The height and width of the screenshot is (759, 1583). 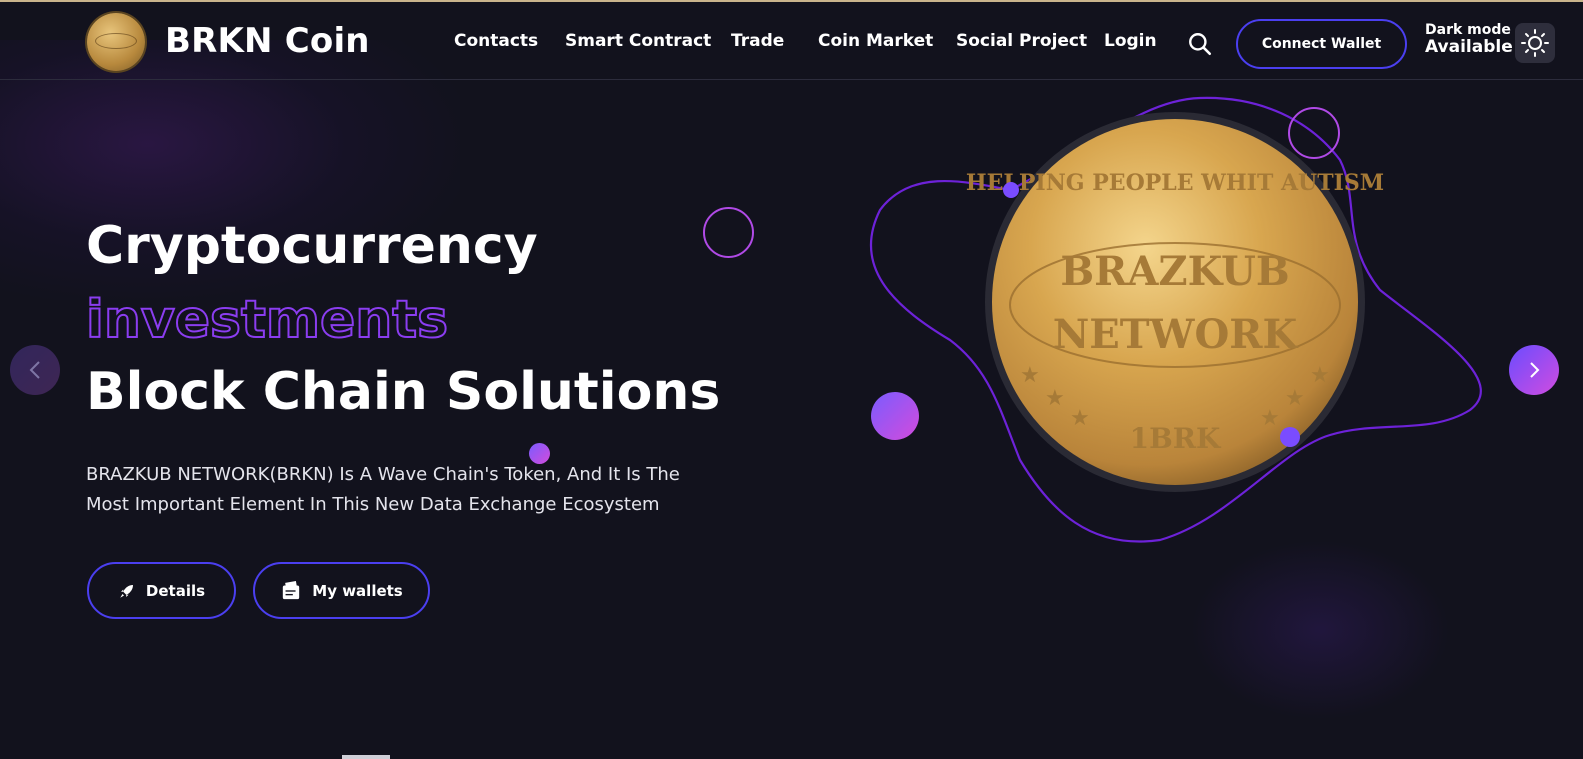 I want to click on hero-title-line1: Cryptocurrency, so click(x=312, y=246).